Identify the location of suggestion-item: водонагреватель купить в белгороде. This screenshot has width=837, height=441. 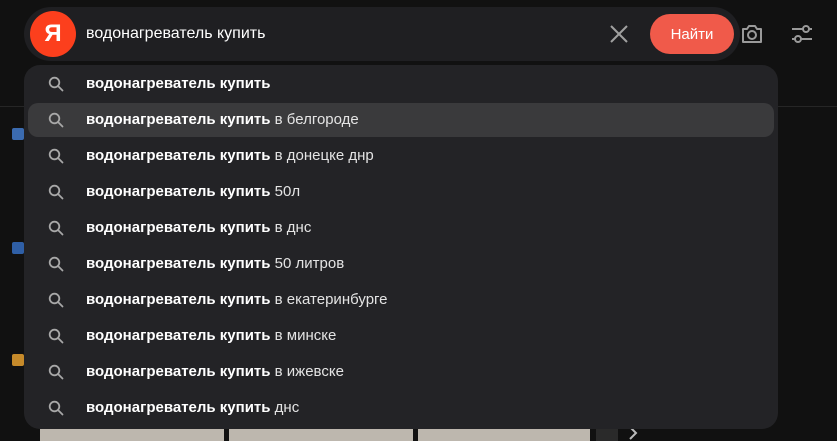
(401, 120).